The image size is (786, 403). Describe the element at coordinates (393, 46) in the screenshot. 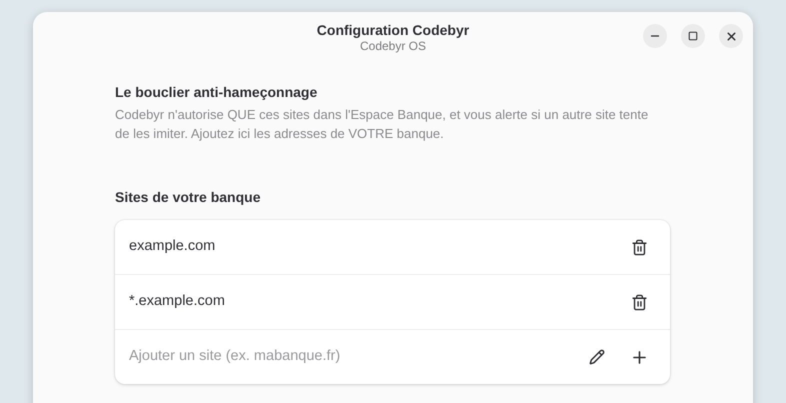

I see `window-subtitle: Codebyr OS` at that location.